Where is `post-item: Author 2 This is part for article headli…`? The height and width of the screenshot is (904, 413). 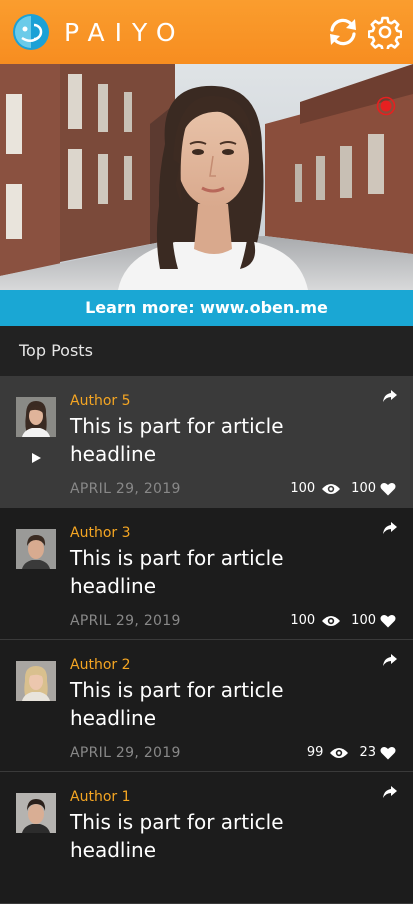 post-item: Author 2 This is part for article headli… is located at coordinates (206, 706).